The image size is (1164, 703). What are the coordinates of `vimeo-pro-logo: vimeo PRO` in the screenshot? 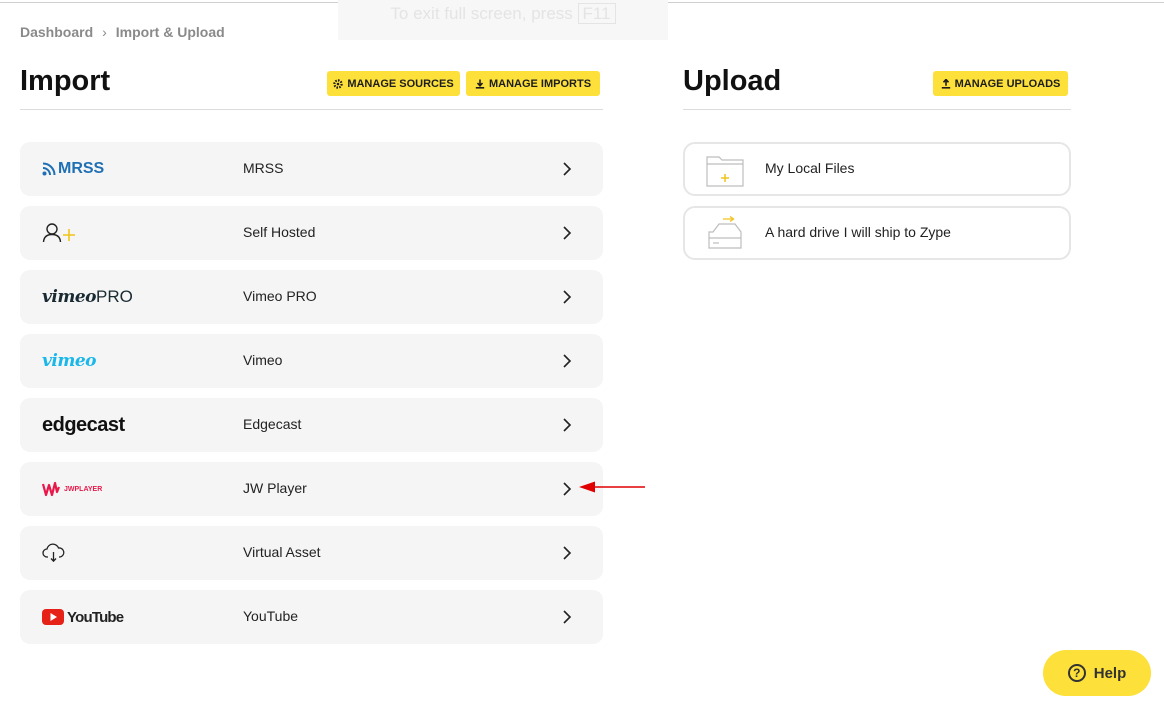 It's located at (87, 297).